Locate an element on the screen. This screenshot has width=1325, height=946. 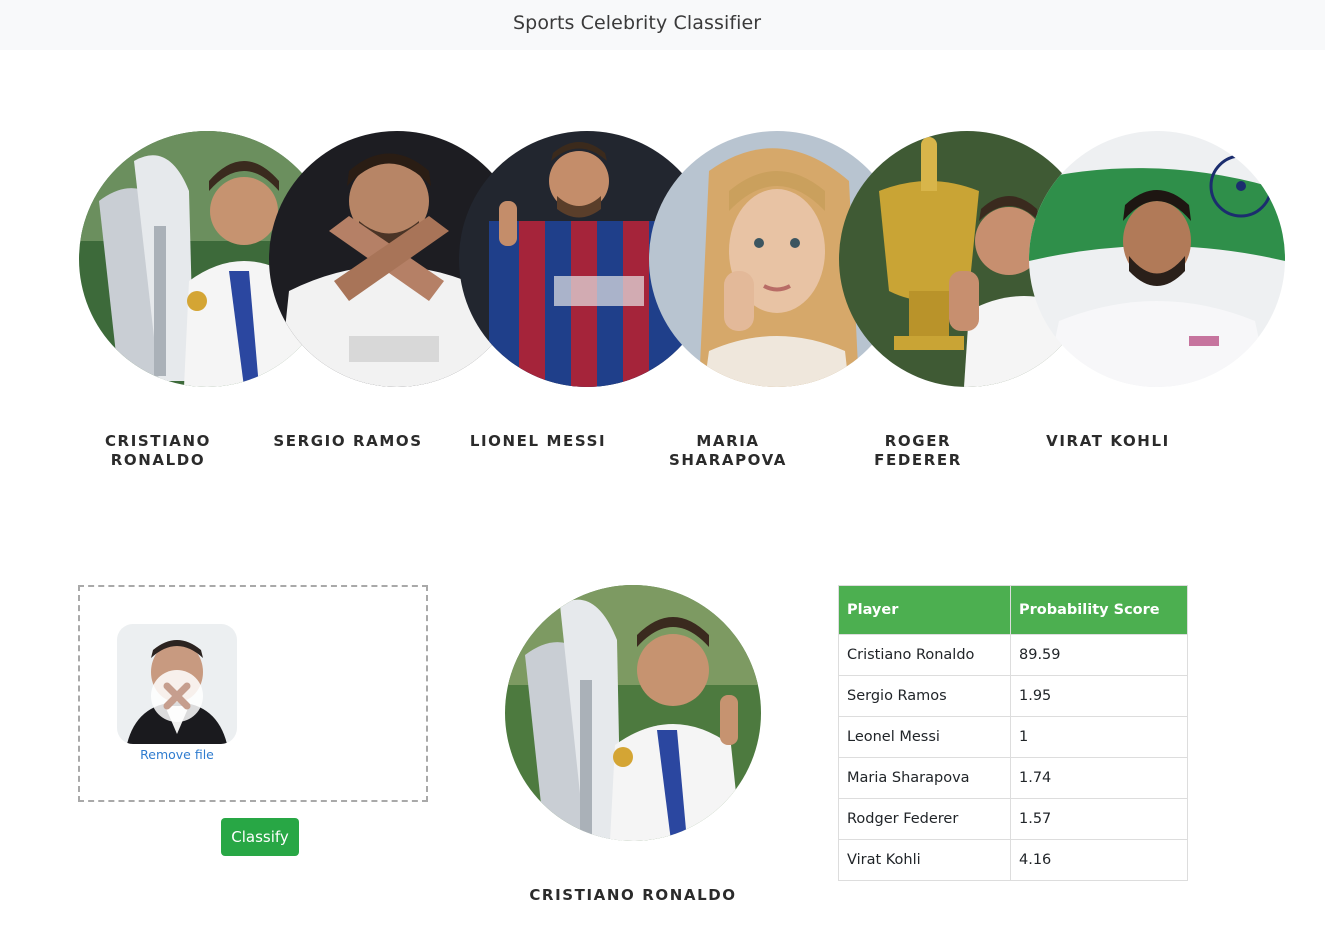
score-cell: 89.59 is located at coordinates (1099, 655).